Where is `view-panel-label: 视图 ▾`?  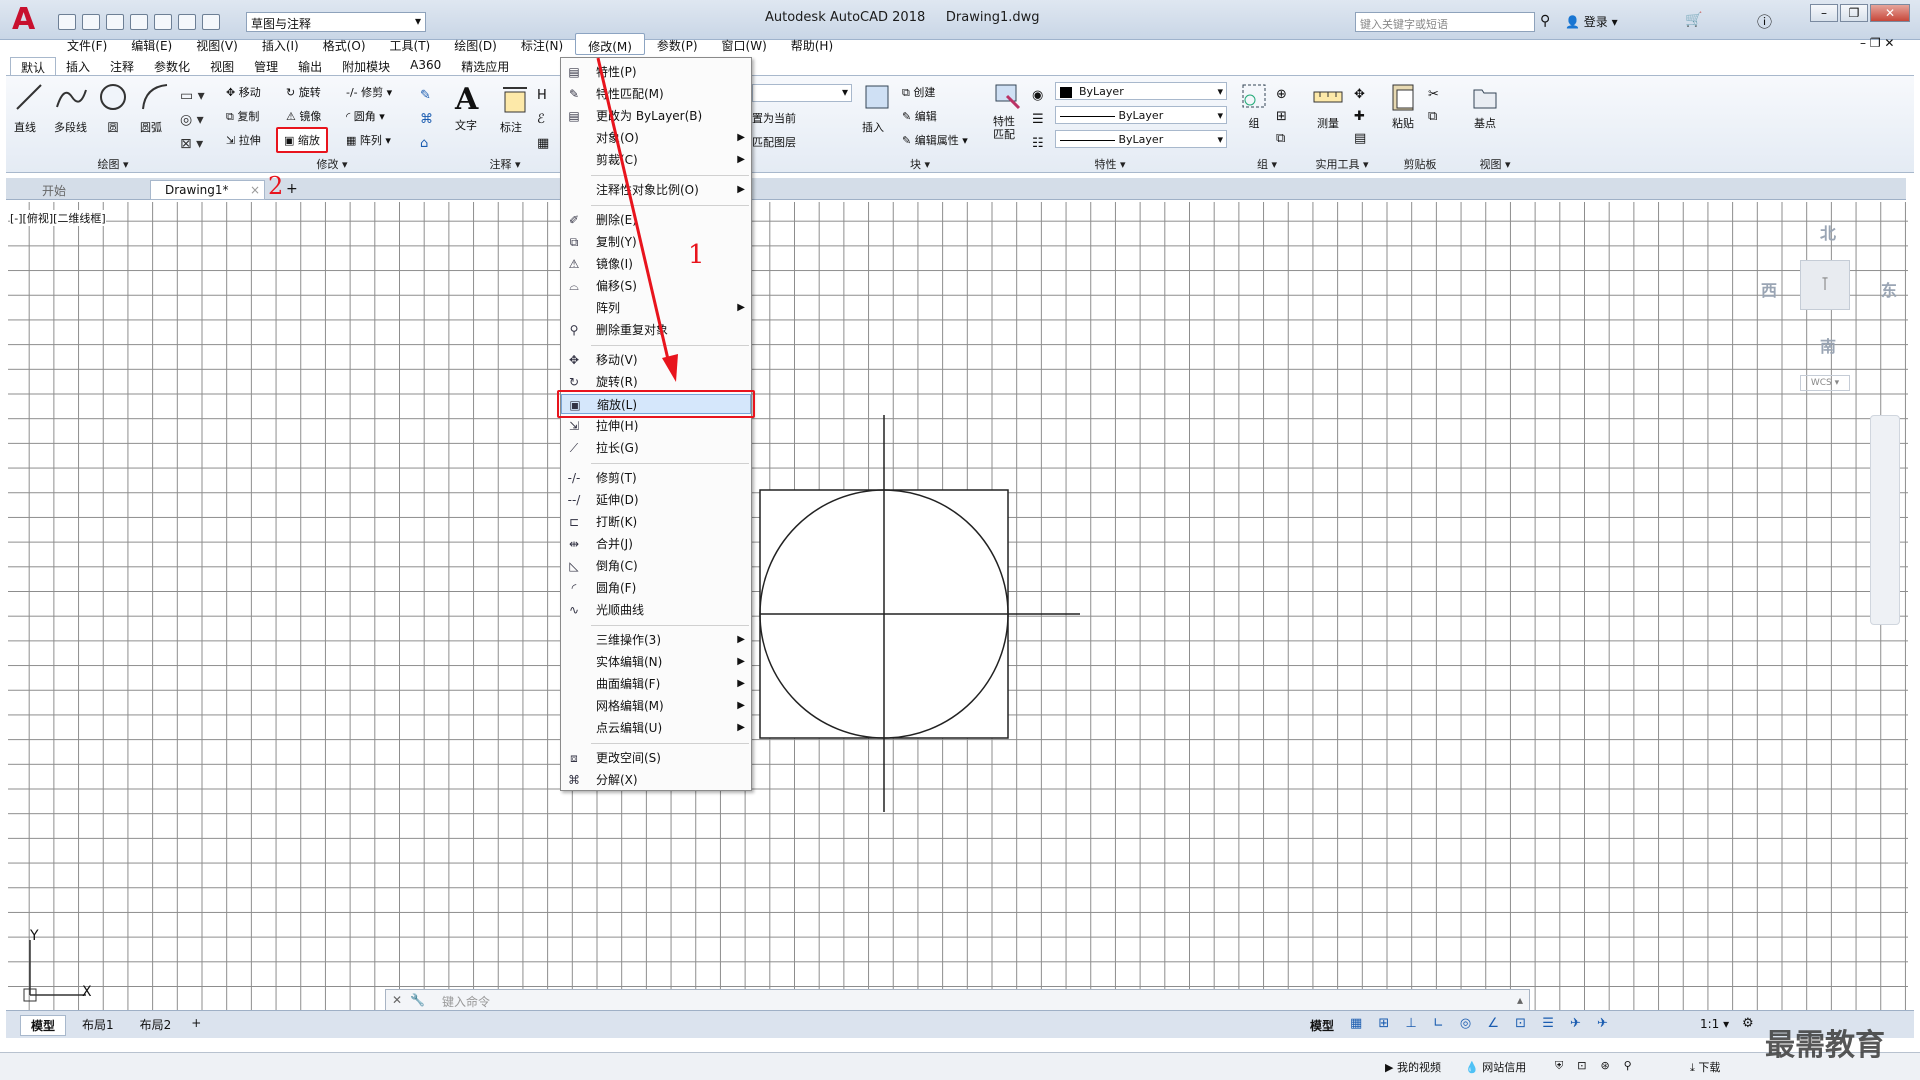 view-panel-label: 视图 ▾ is located at coordinates (1495, 164).